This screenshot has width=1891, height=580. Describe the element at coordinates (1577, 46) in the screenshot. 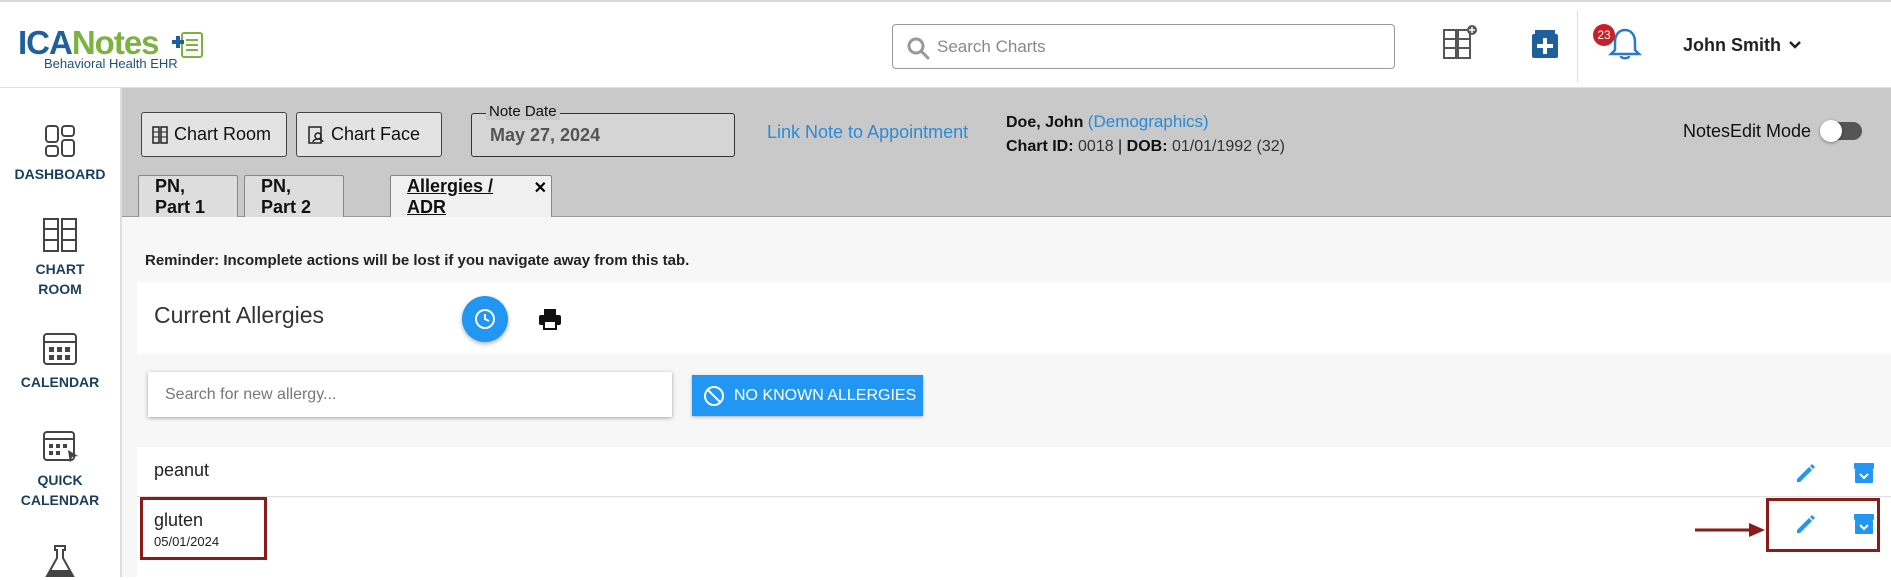

I see `header-divider` at that location.